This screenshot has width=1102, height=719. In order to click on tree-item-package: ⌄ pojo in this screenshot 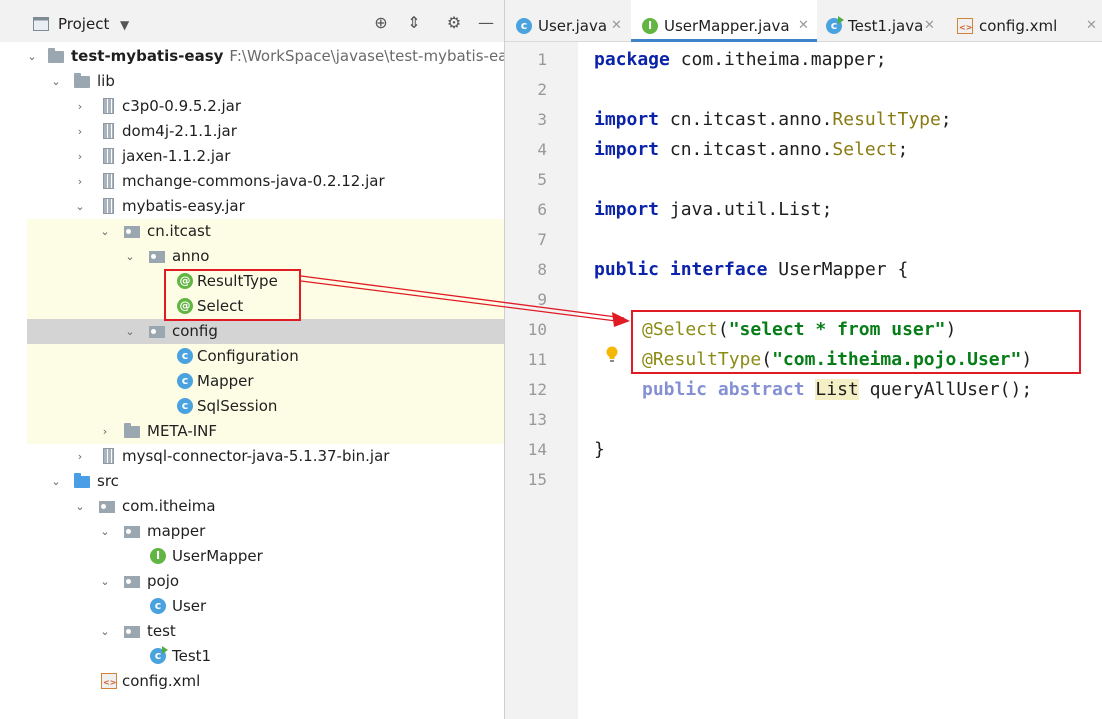, I will do `click(252, 581)`.